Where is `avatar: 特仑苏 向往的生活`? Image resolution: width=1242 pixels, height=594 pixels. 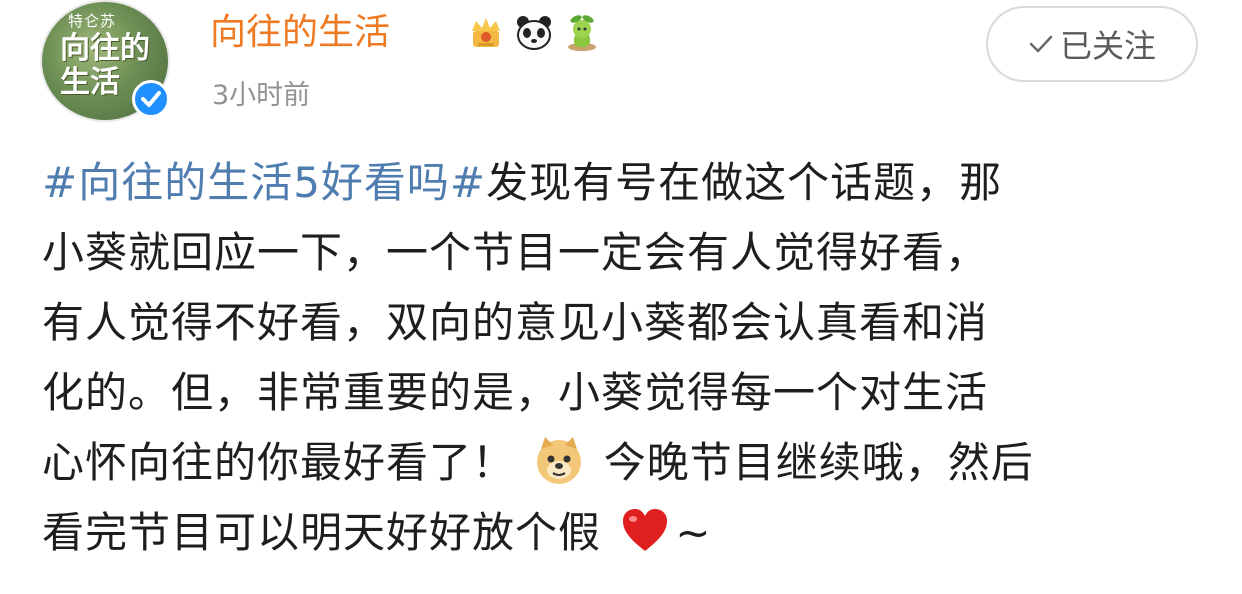
avatar: 特仑苏 向往的生活 is located at coordinates (105, 61).